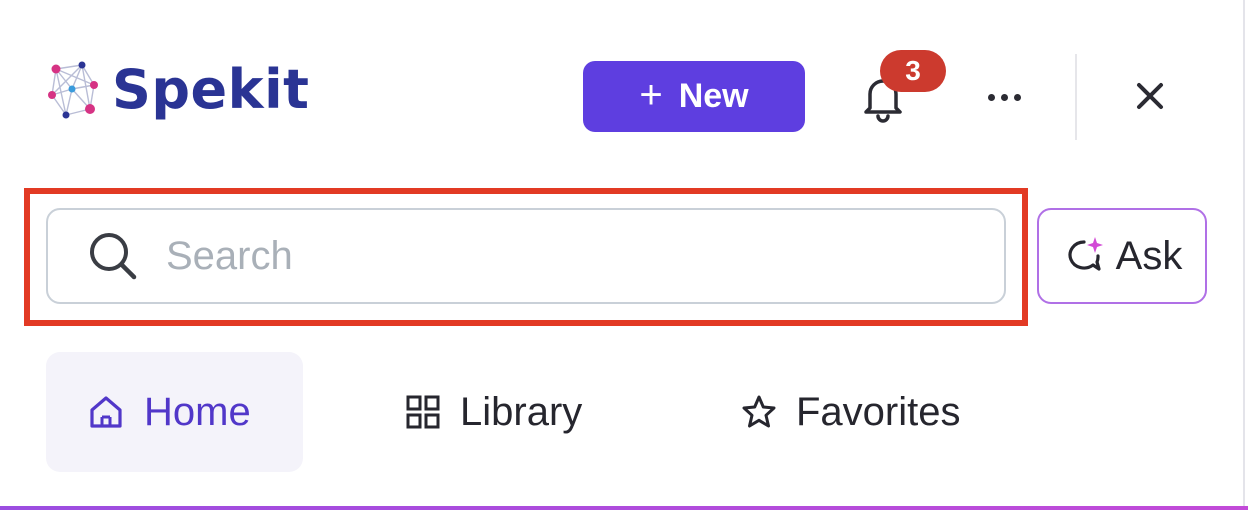 This screenshot has width=1248, height=510. Describe the element at coordinates (759, 411) in the screenshot. I see `star-icon` at that location.